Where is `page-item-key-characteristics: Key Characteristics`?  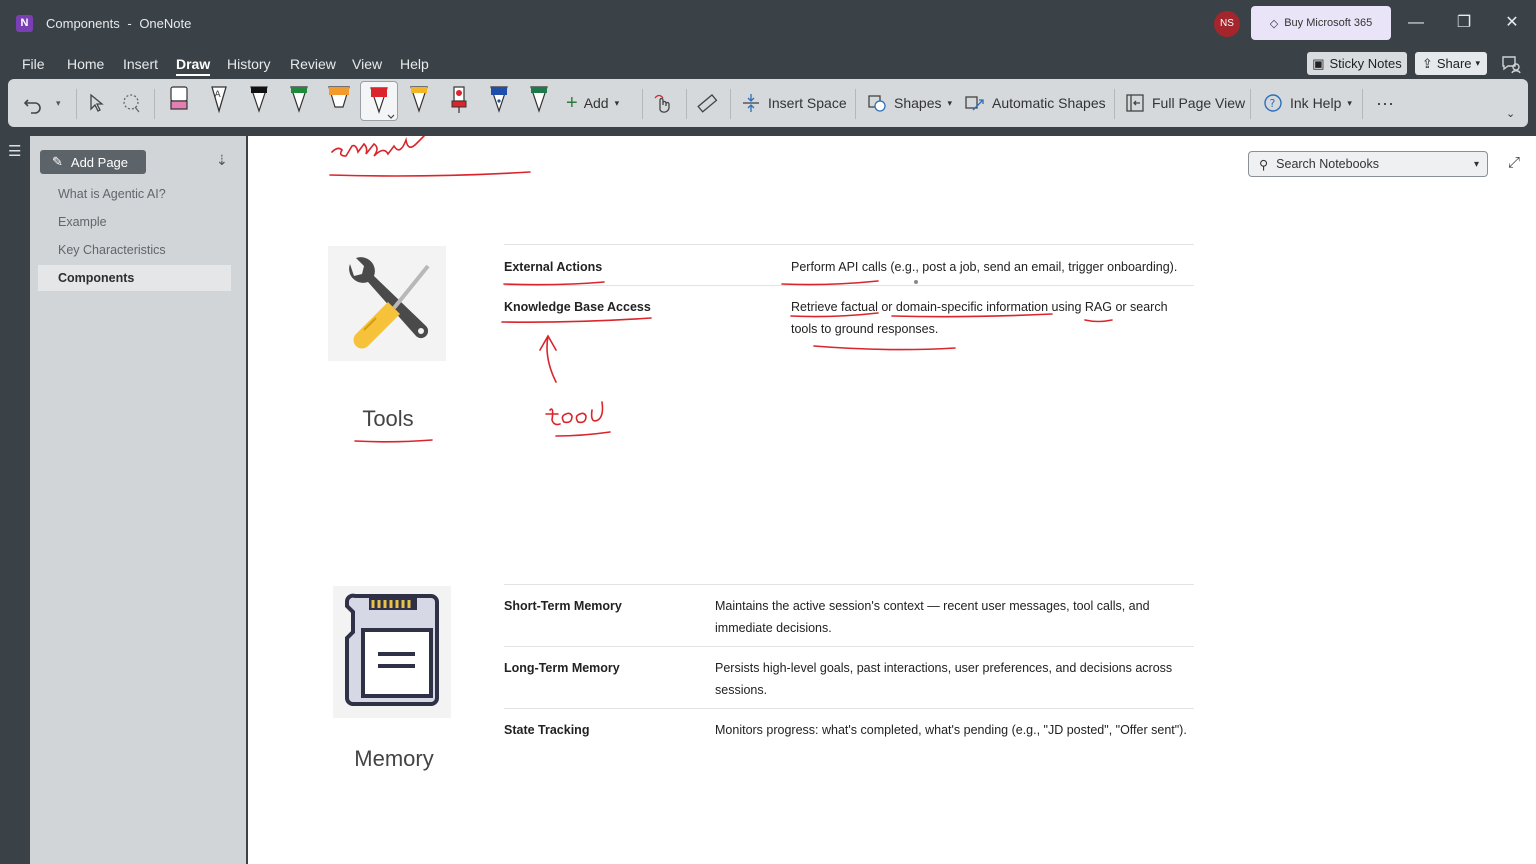
page-item-key-characteristics: Key Characteristics is located at coordinates (134, 250).